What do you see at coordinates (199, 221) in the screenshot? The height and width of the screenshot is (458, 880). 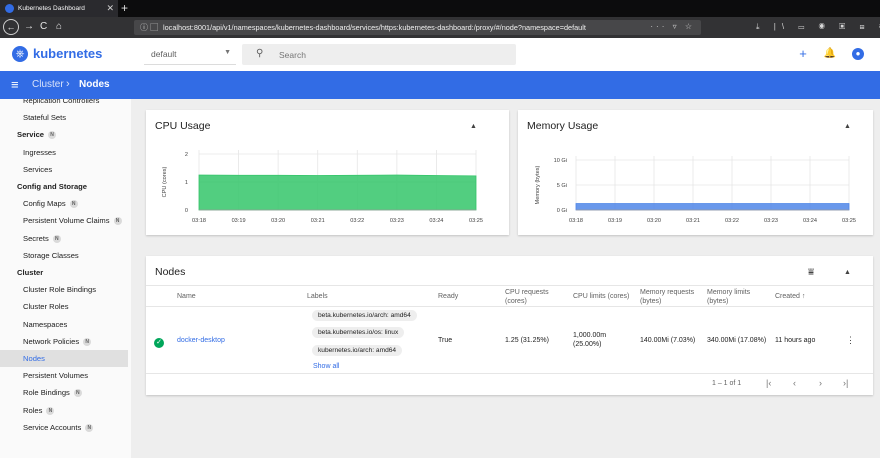 I see `x-tick-label: 03:18` at bounding box center [199, 221].